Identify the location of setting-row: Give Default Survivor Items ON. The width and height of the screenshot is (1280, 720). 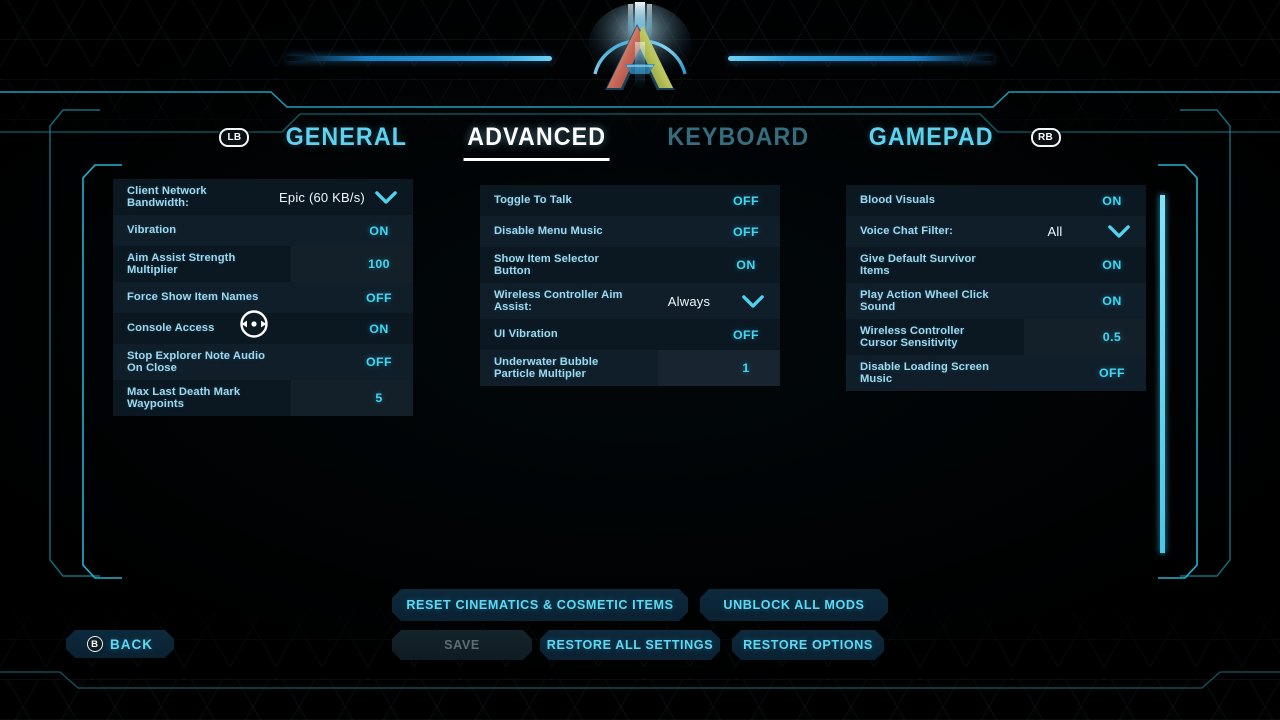
(996, 265).